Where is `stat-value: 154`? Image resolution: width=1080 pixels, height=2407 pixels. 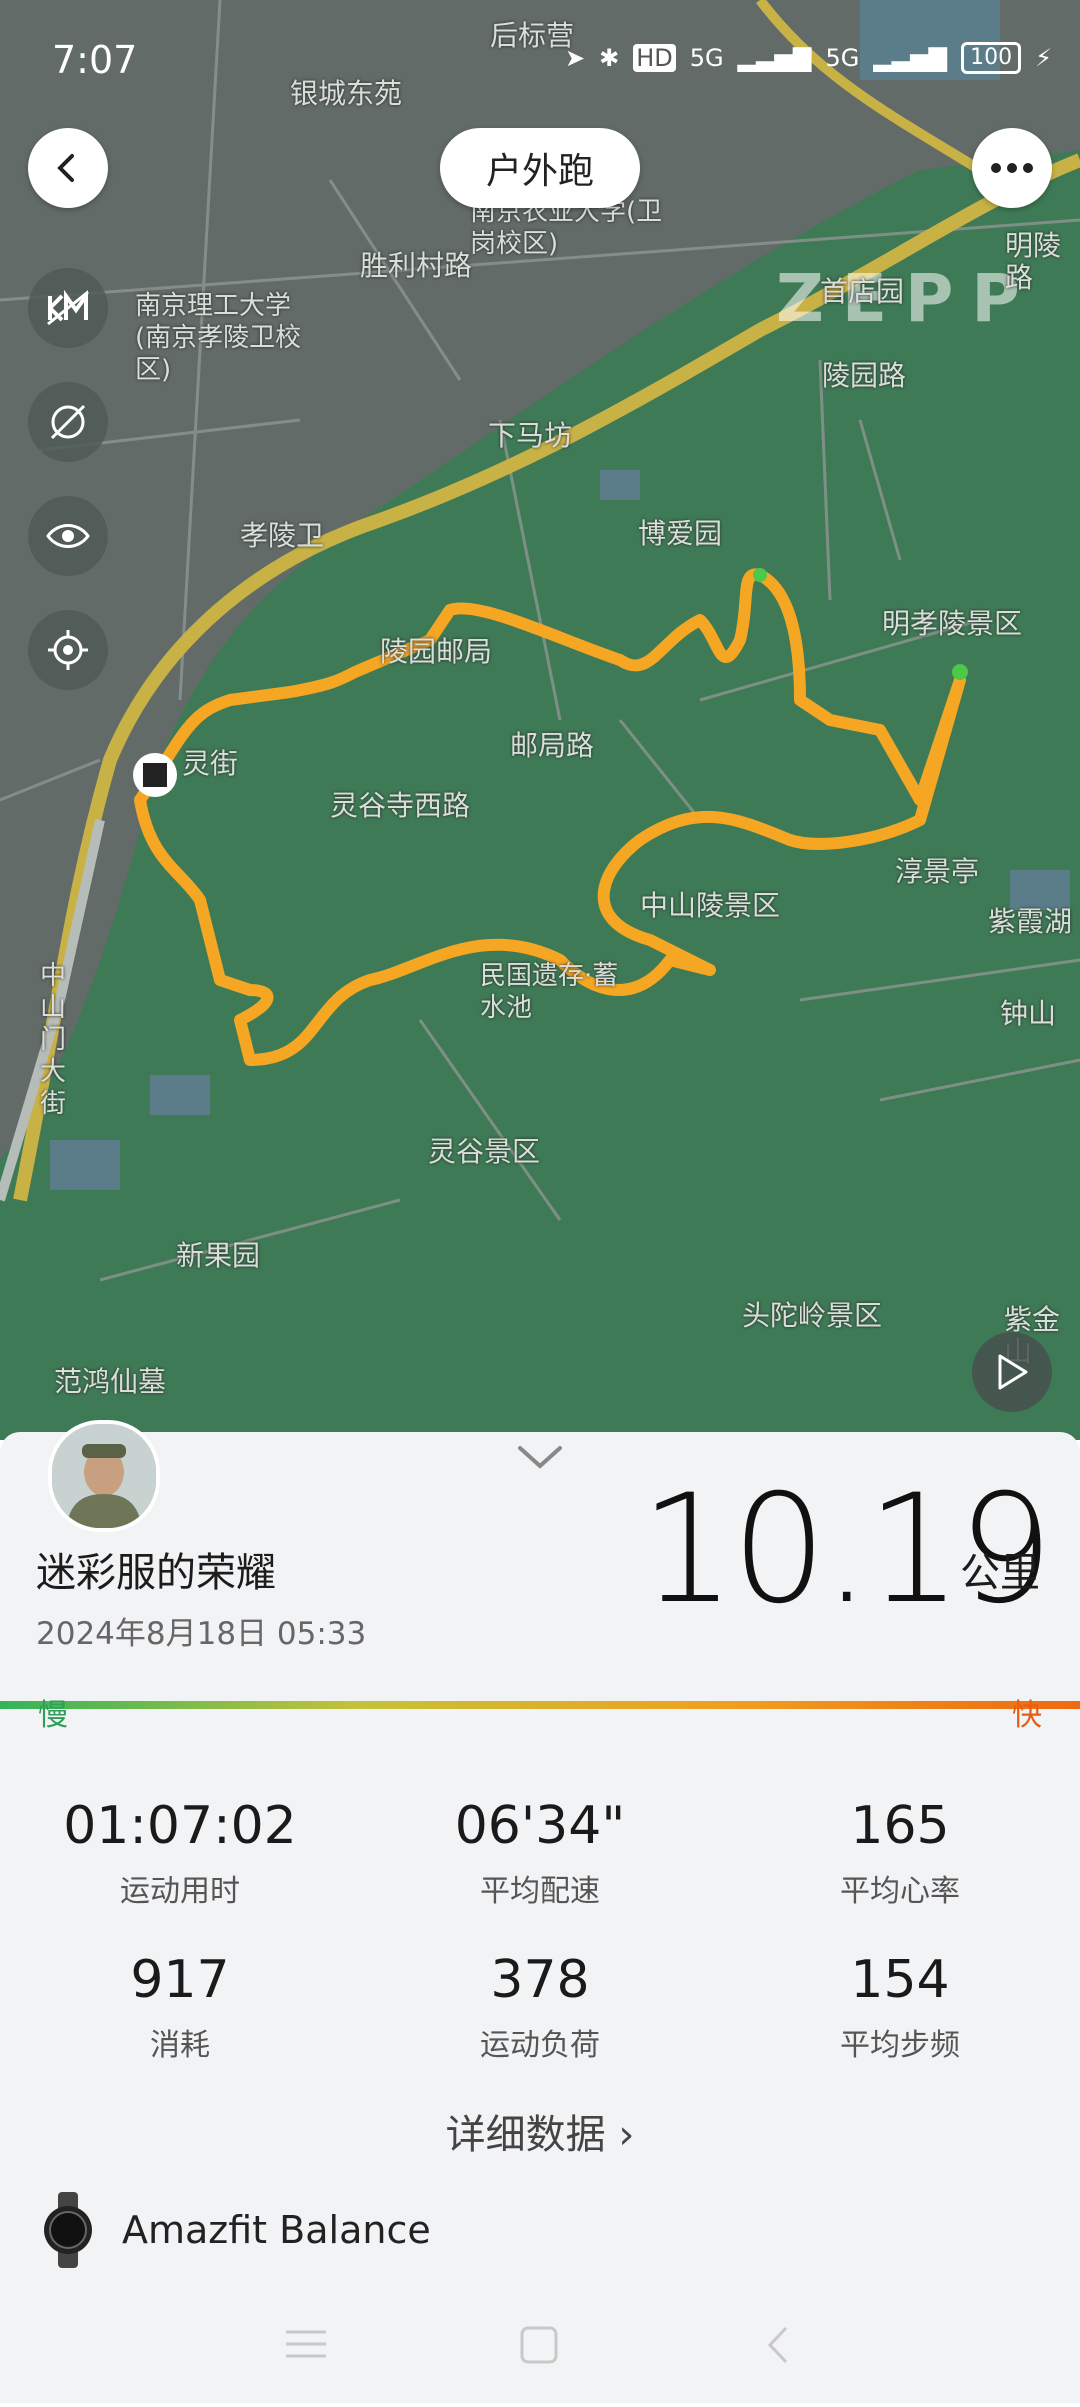 stat-value: 154 is located at coordinates (900, 1980).